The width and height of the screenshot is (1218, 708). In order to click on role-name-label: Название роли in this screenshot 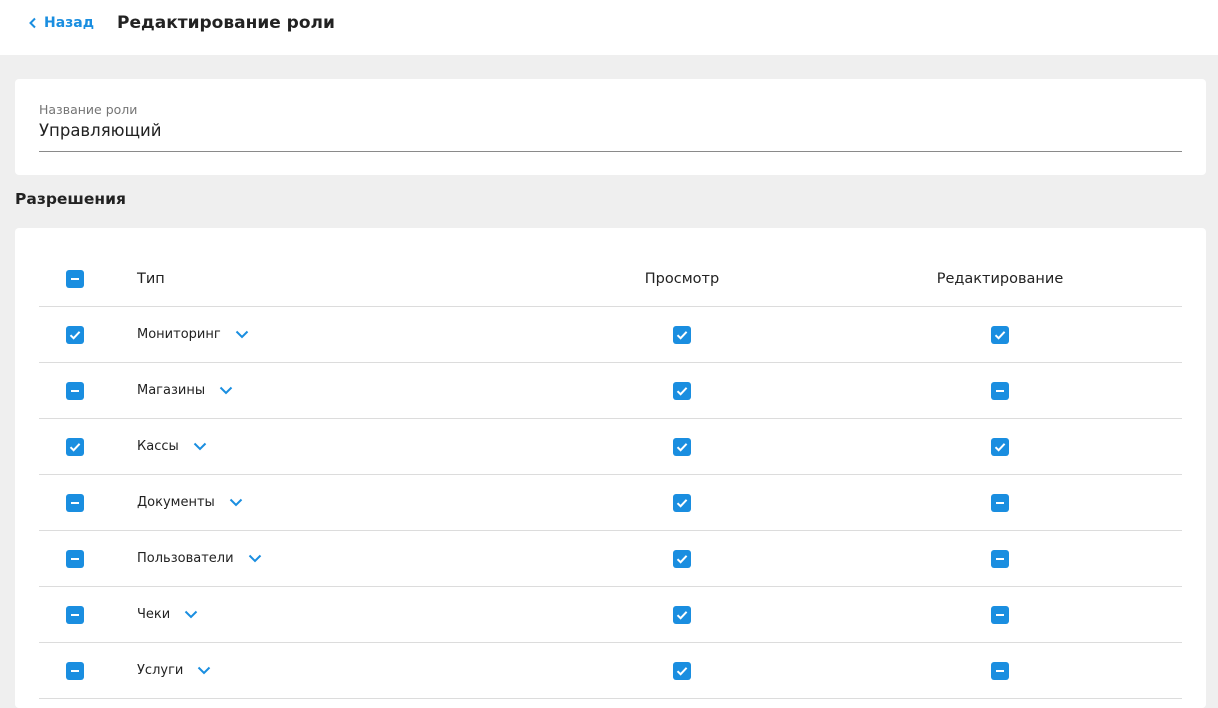, I will do `click(88, 109)`.